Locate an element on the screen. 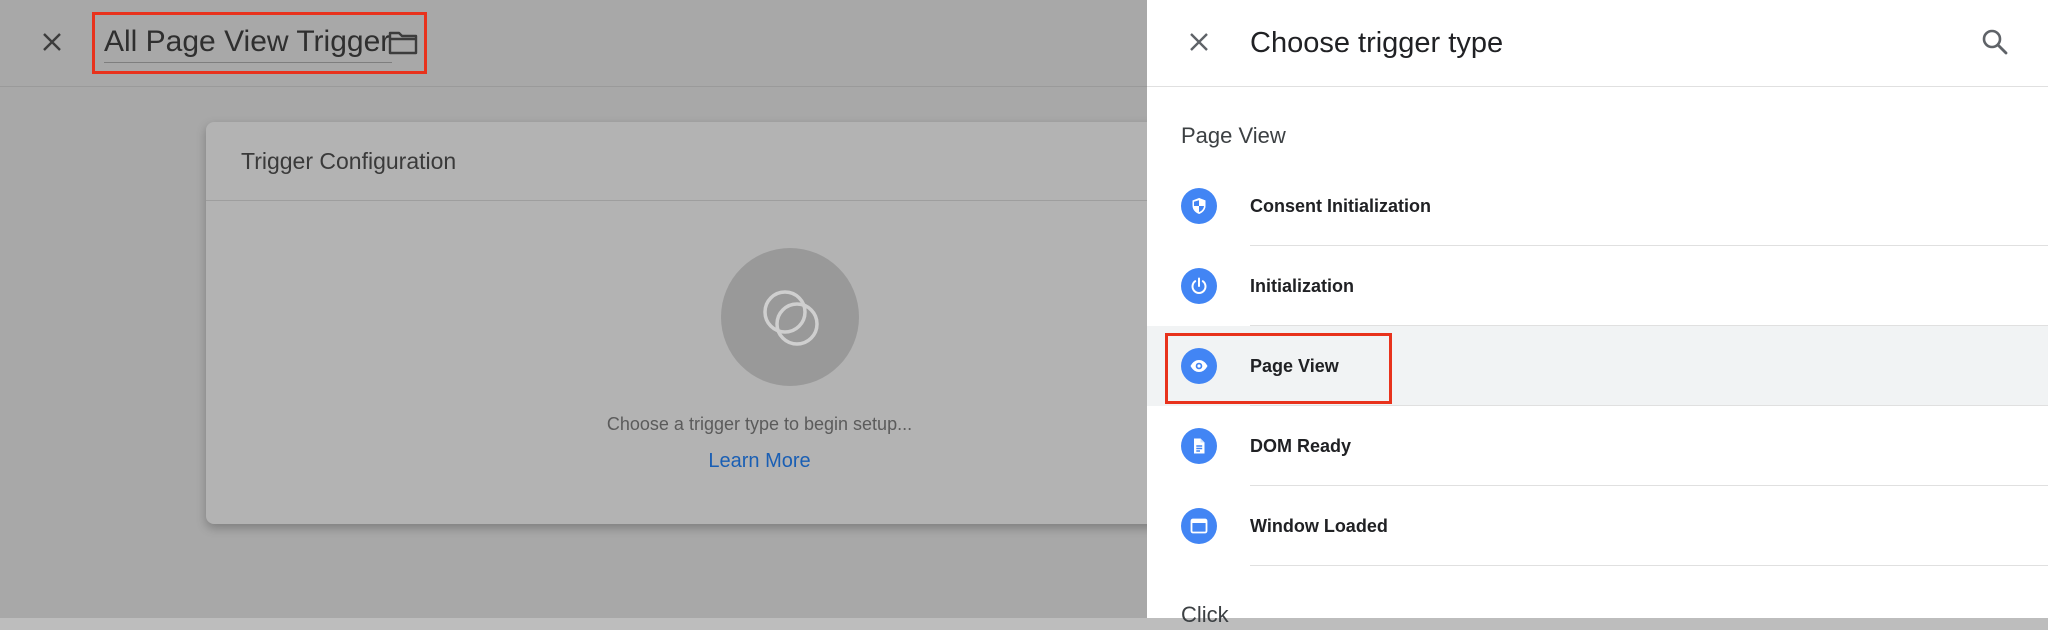 The height and width of the screenshot is (630, 2048). config-divider is located at coordinates (686, 200).